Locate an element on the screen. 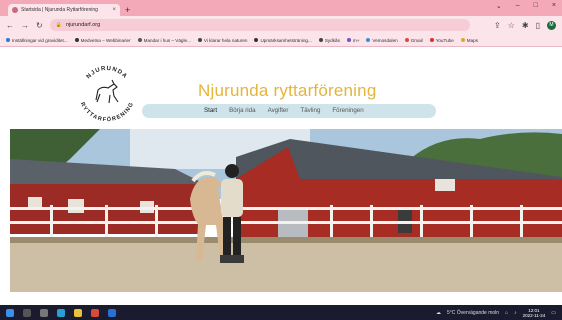 Image resolution: width=562 pixels, height=320 pixels. url-text: njurundarf.org is located at coordinates (83, 25).